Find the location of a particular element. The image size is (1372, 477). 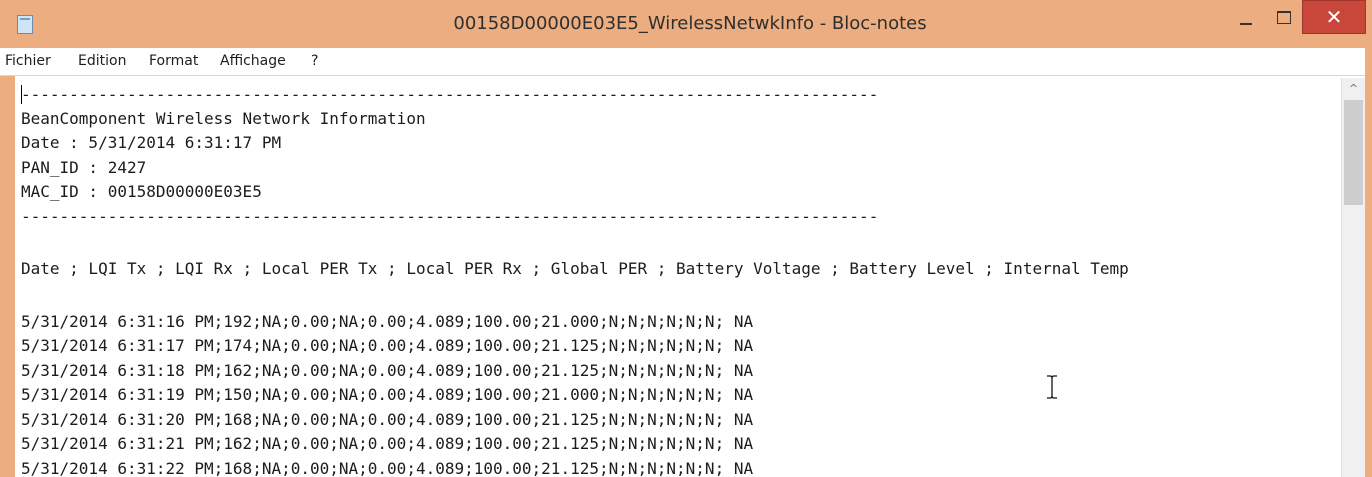

close-icon: ✕ is located at coordinates (1334, 17).